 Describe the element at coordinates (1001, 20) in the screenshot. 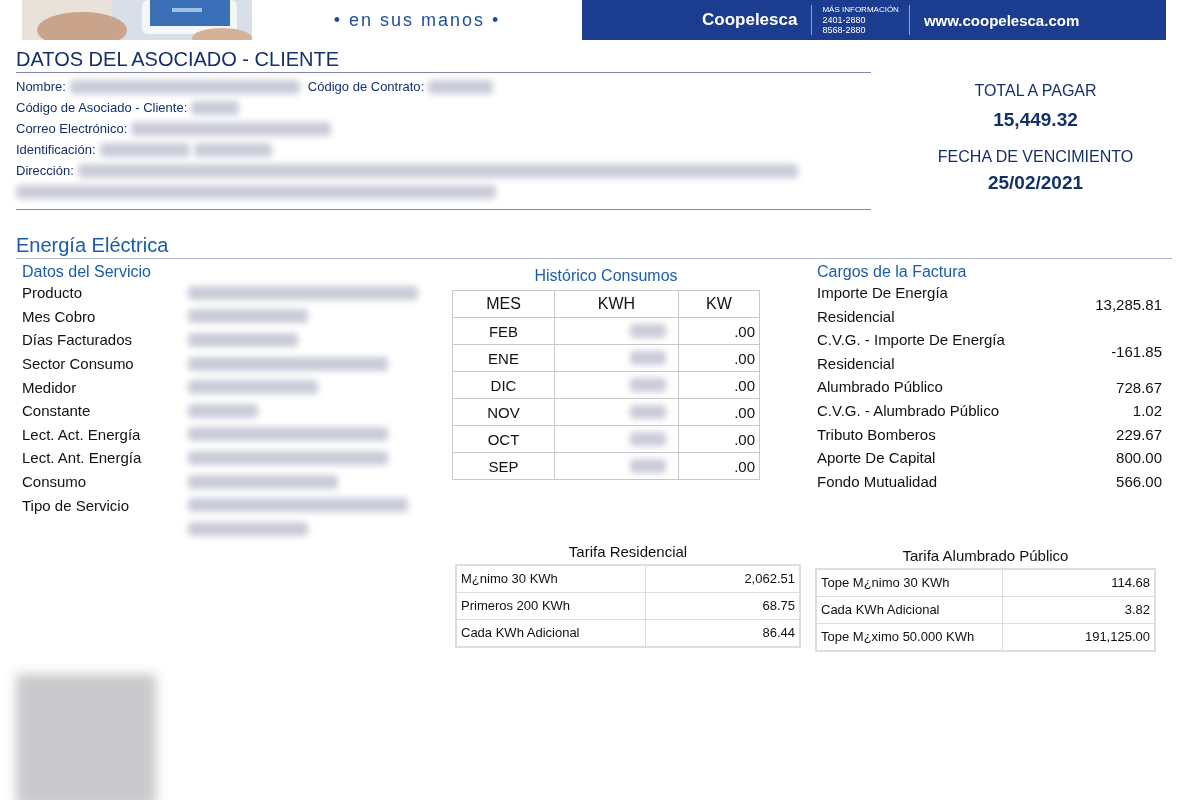

I see `website-link: www.coopelesca.com` at that location.